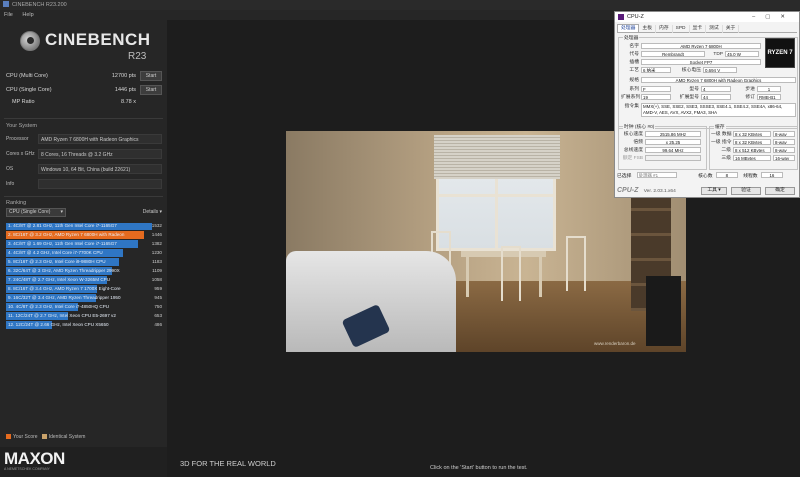 This screenshot has width=800, height=477. What do you see at coordinates (661, 134) in the screenshot?
I see `field-corespeed: 核心速度 2515.86 MHz` at bounding box center [661, 134].